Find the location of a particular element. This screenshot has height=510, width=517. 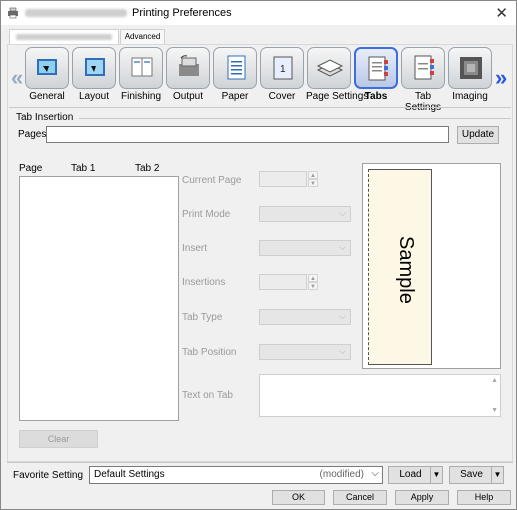

category-label: Imaging is located at coordinates (470, 96).